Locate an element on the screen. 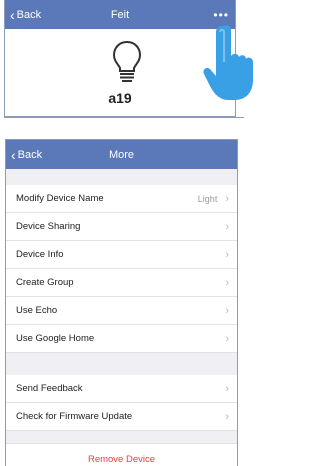 This screenshot has width=320, height=466. remove-device-button: Remove Device is located at coordinates (121, 454).